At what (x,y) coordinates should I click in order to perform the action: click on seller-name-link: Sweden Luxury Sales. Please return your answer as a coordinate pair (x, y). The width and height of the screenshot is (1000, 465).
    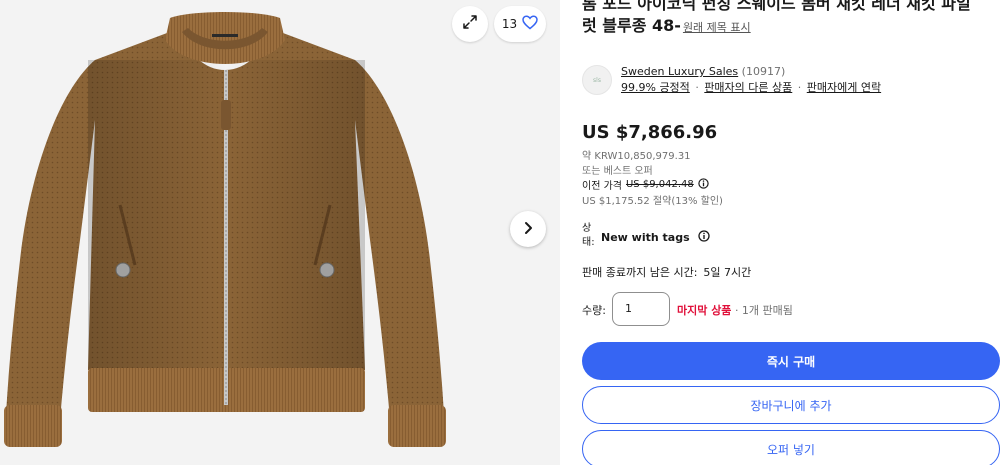
    Looking at the image, I should click on (679, 71).